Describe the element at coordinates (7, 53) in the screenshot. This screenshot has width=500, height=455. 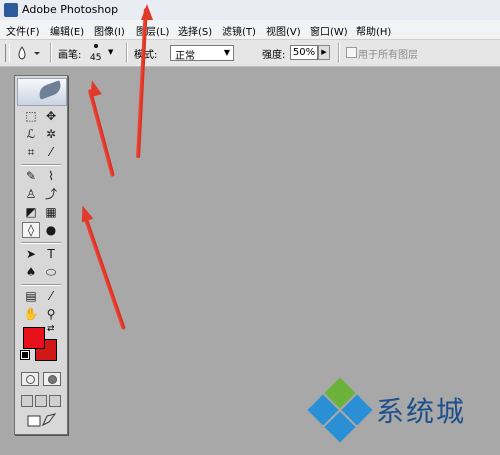
I see `options-bar-grip` at that location.